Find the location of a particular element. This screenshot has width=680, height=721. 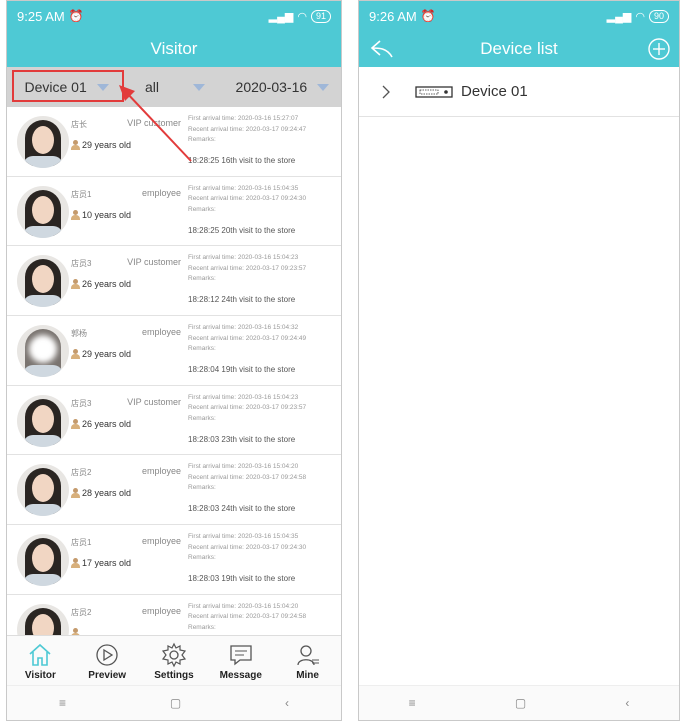

title-bar: Device list is located at coordinates (519, 49).